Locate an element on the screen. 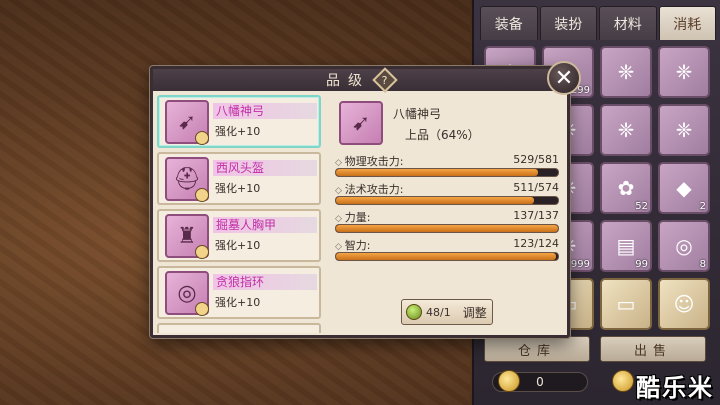  adjust-button: 48/1 调整 is located at coordinates (447, 312).